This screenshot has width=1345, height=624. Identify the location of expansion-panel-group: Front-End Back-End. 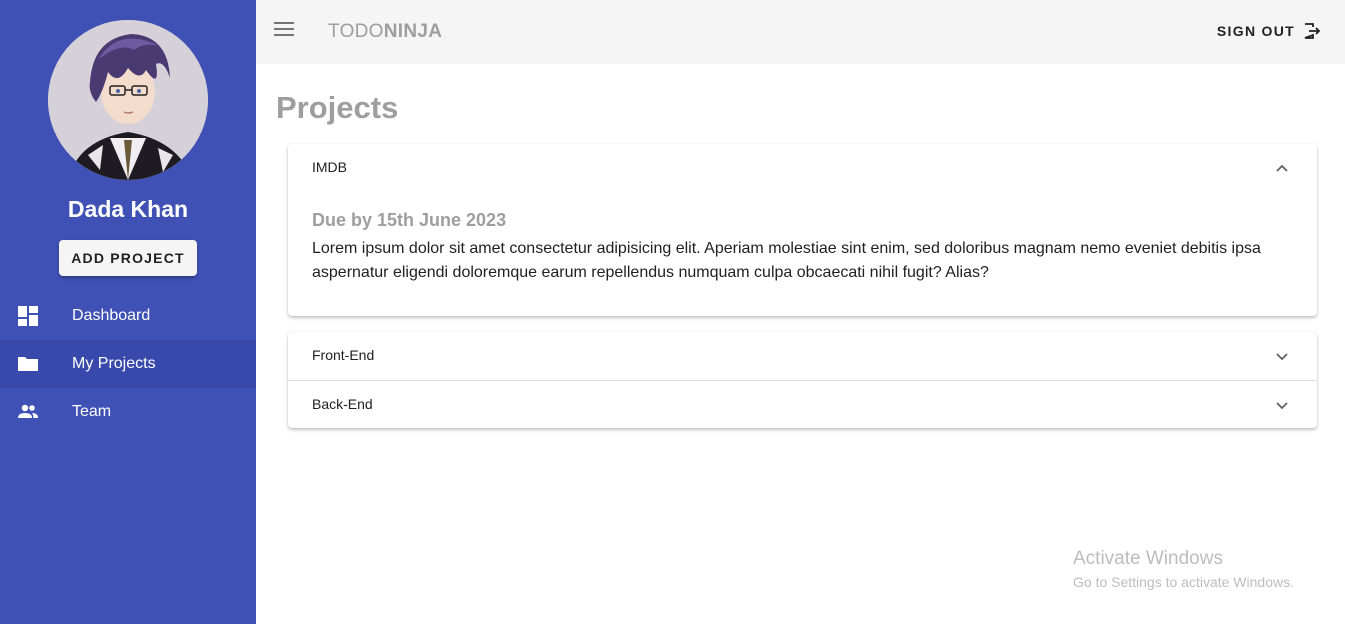
(802, 380).